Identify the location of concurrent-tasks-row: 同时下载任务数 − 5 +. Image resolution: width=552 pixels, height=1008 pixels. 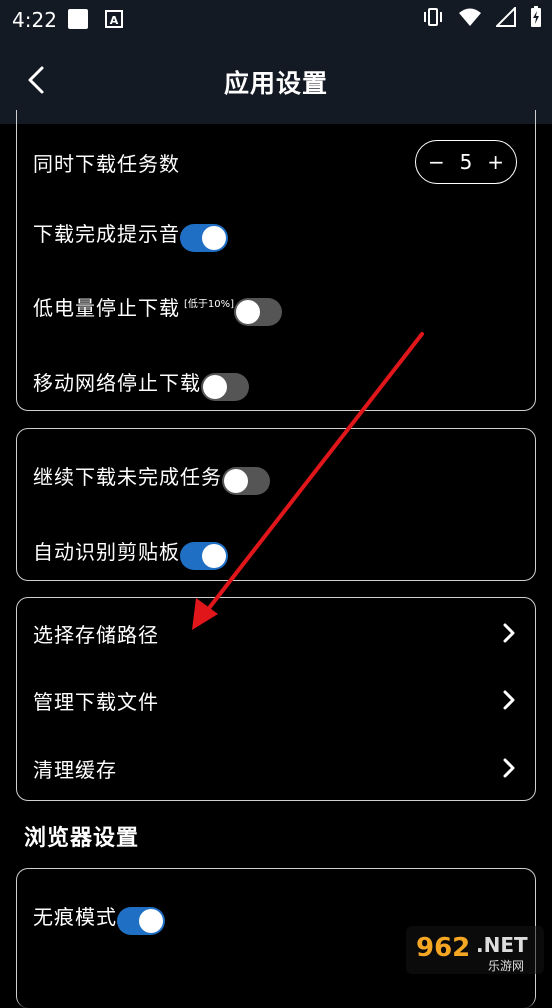
(275, 162).